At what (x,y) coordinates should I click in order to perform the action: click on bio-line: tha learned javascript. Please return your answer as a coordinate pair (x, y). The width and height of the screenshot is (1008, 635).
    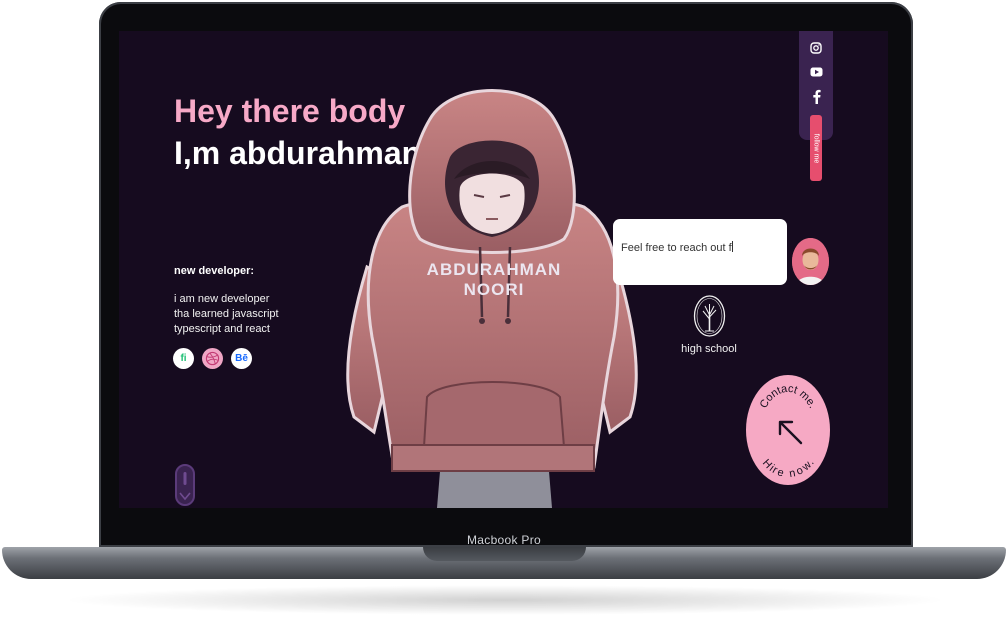
    Looking at the image, I should click on (226, 314).